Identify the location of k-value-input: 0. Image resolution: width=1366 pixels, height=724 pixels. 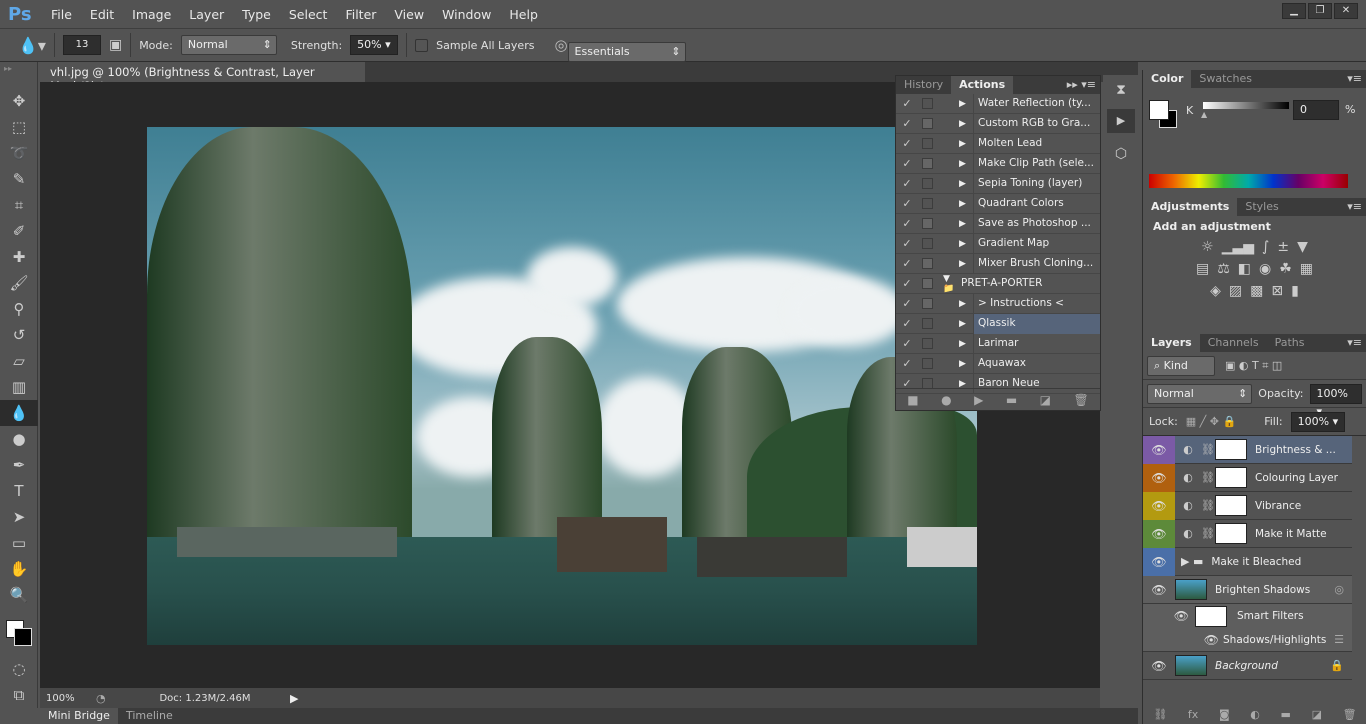
(1316, 110).